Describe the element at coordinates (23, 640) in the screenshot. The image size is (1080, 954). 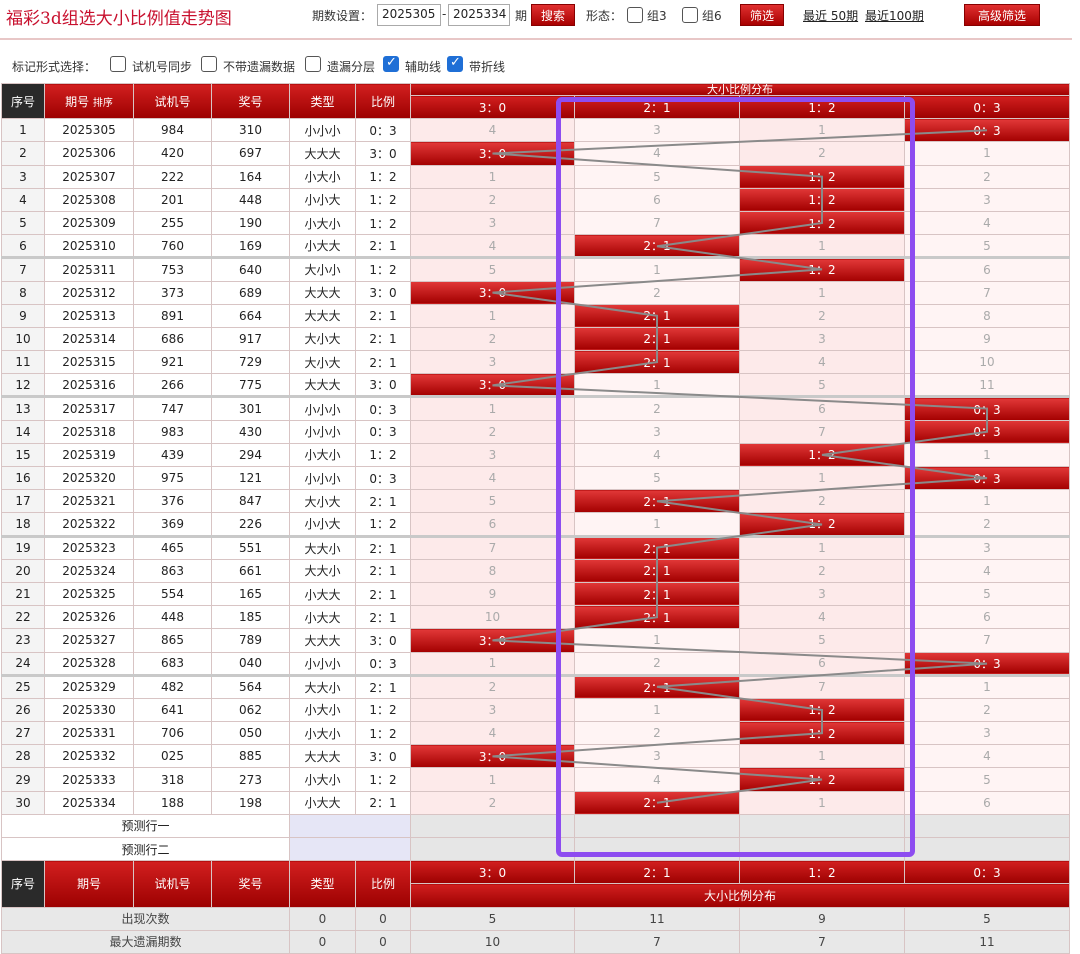
I see `row-seq: 23` at that location.